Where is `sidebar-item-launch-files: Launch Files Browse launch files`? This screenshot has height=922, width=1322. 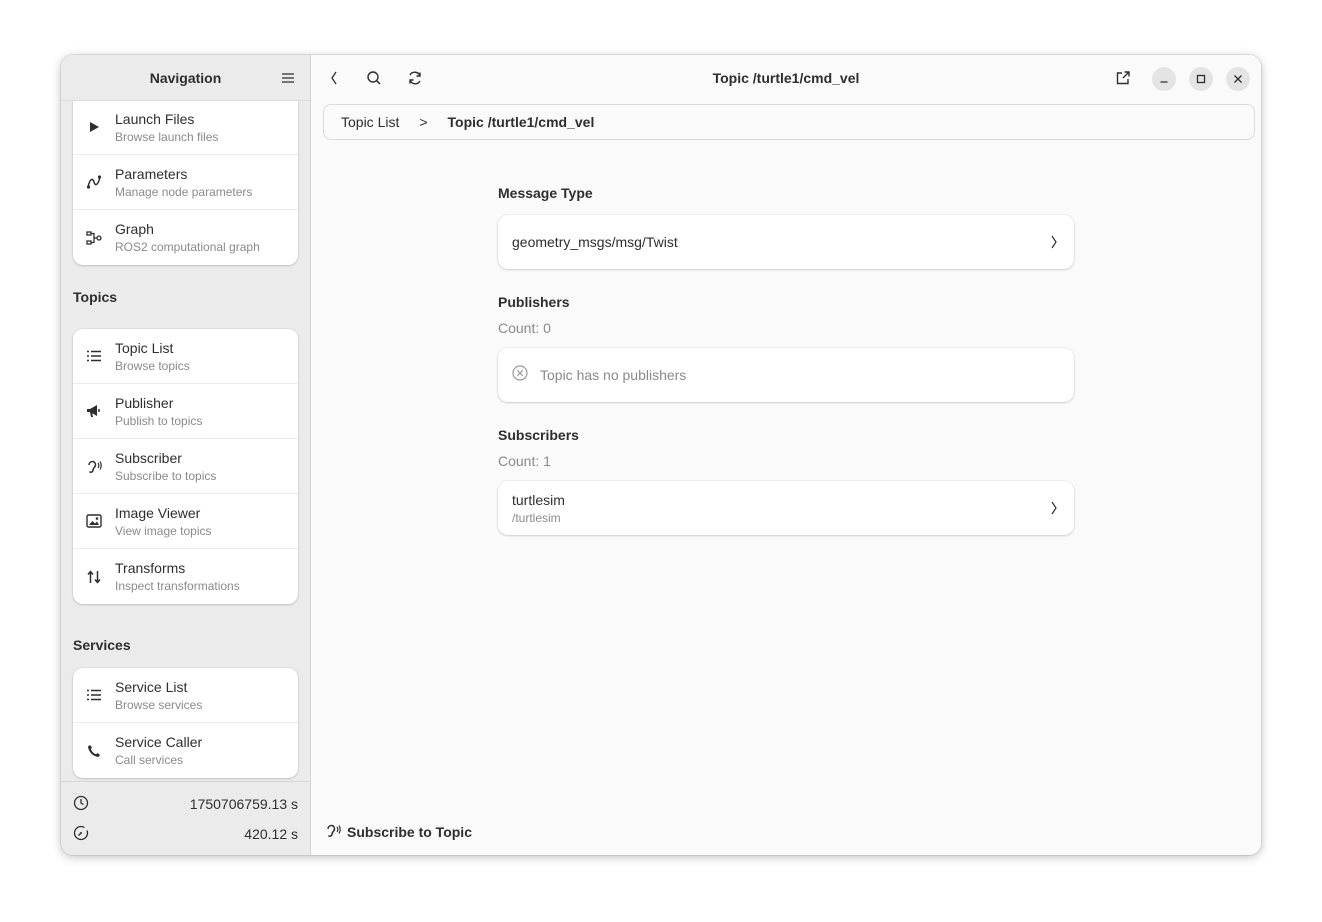
sidebar-item-launch-files: Launch Files Browse launch files is located at coordinates (185, 128).